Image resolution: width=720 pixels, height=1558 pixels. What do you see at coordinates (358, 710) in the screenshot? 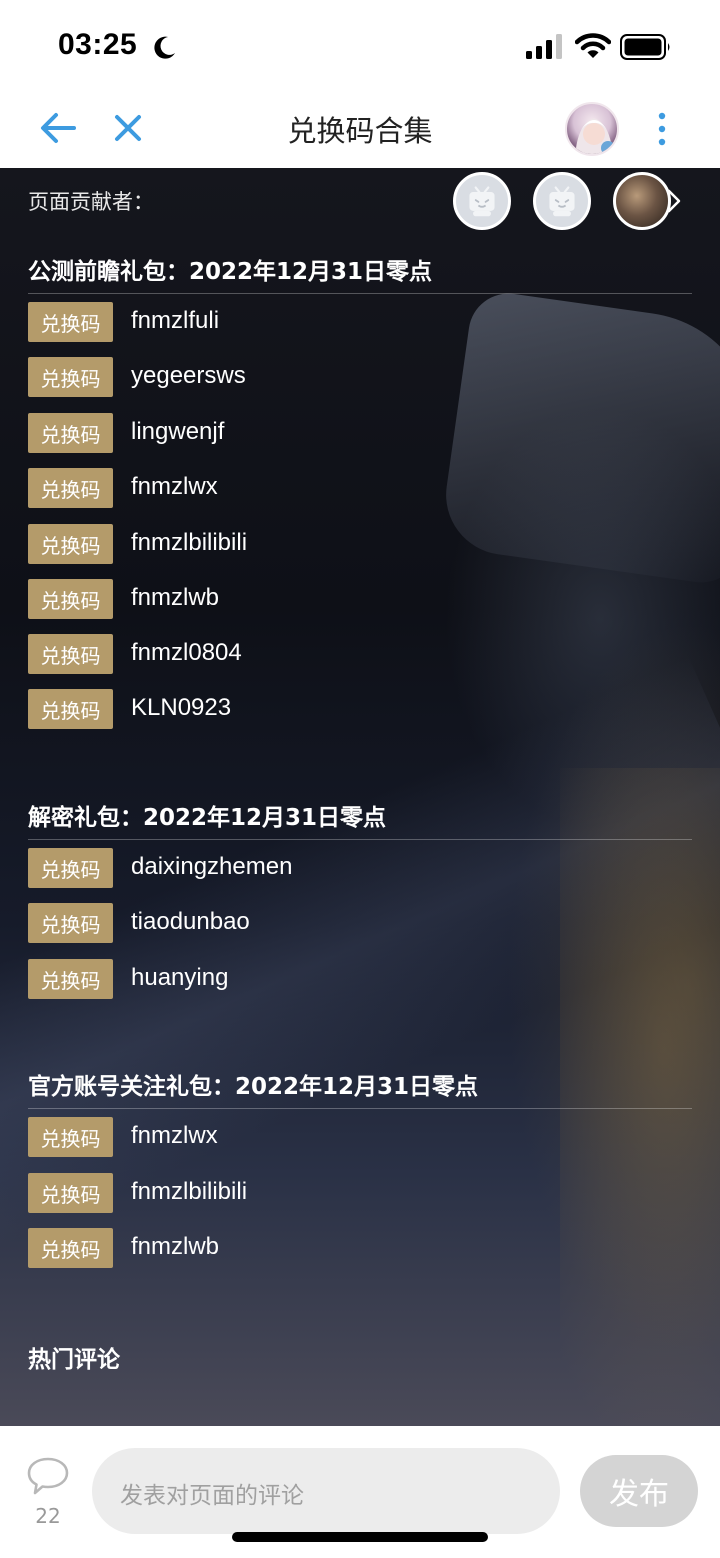
I see `code-row: 兑换码 KLN0923` at bounding box center [358, 710].